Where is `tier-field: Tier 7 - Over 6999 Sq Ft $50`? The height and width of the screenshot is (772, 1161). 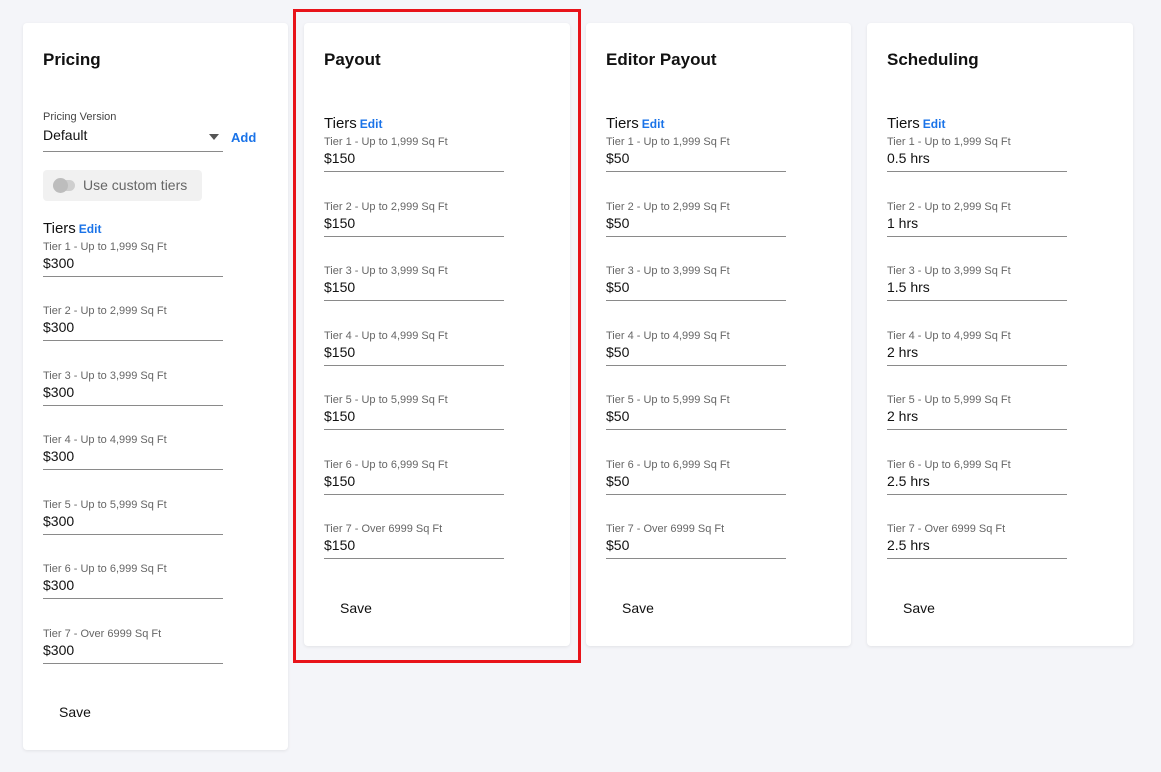
tier-field: Tier 7 - Over 6999 Sq Ft $50 is located at coordinates (696, 541).